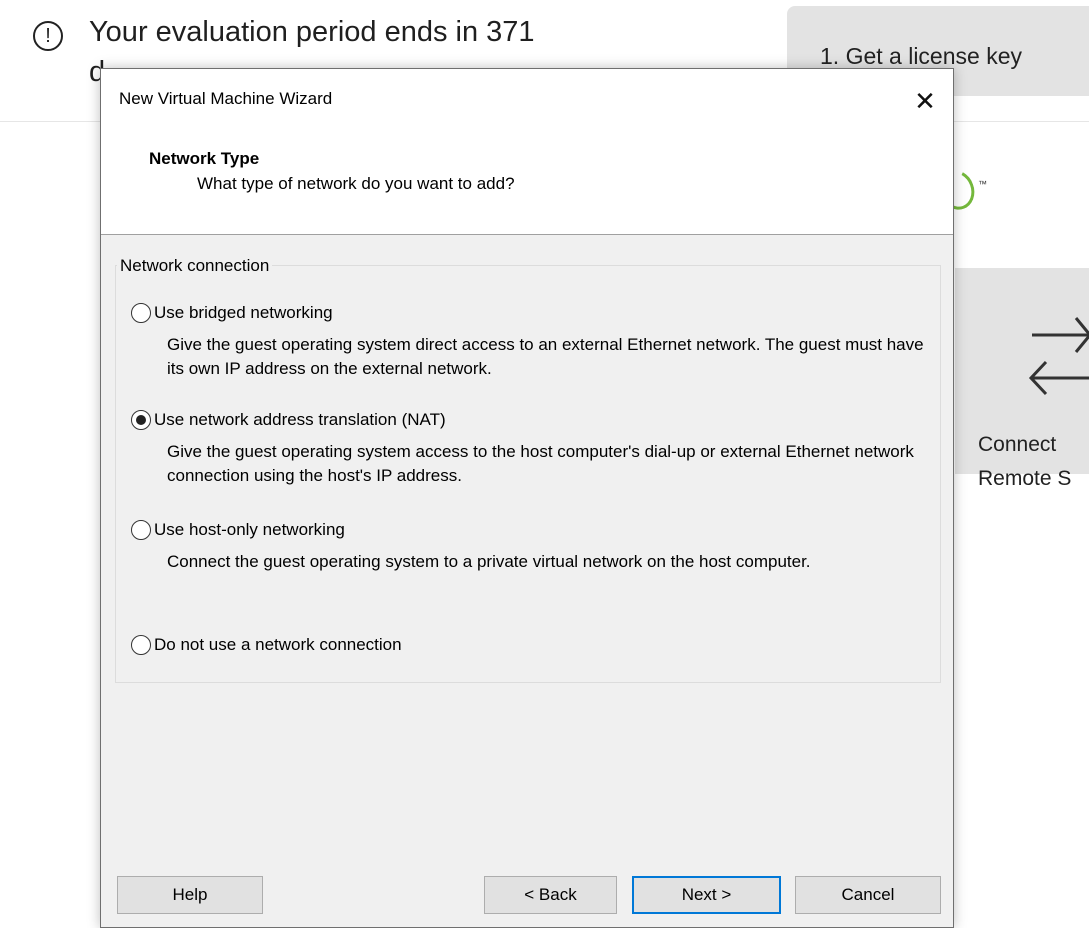 Image resolution: width=1089 pixels, height=928 pixels. What do you see at coordinates (249, 529) in the screenshot?
I see `option-label: Use host-only networking` at bounding box center [249, 529].